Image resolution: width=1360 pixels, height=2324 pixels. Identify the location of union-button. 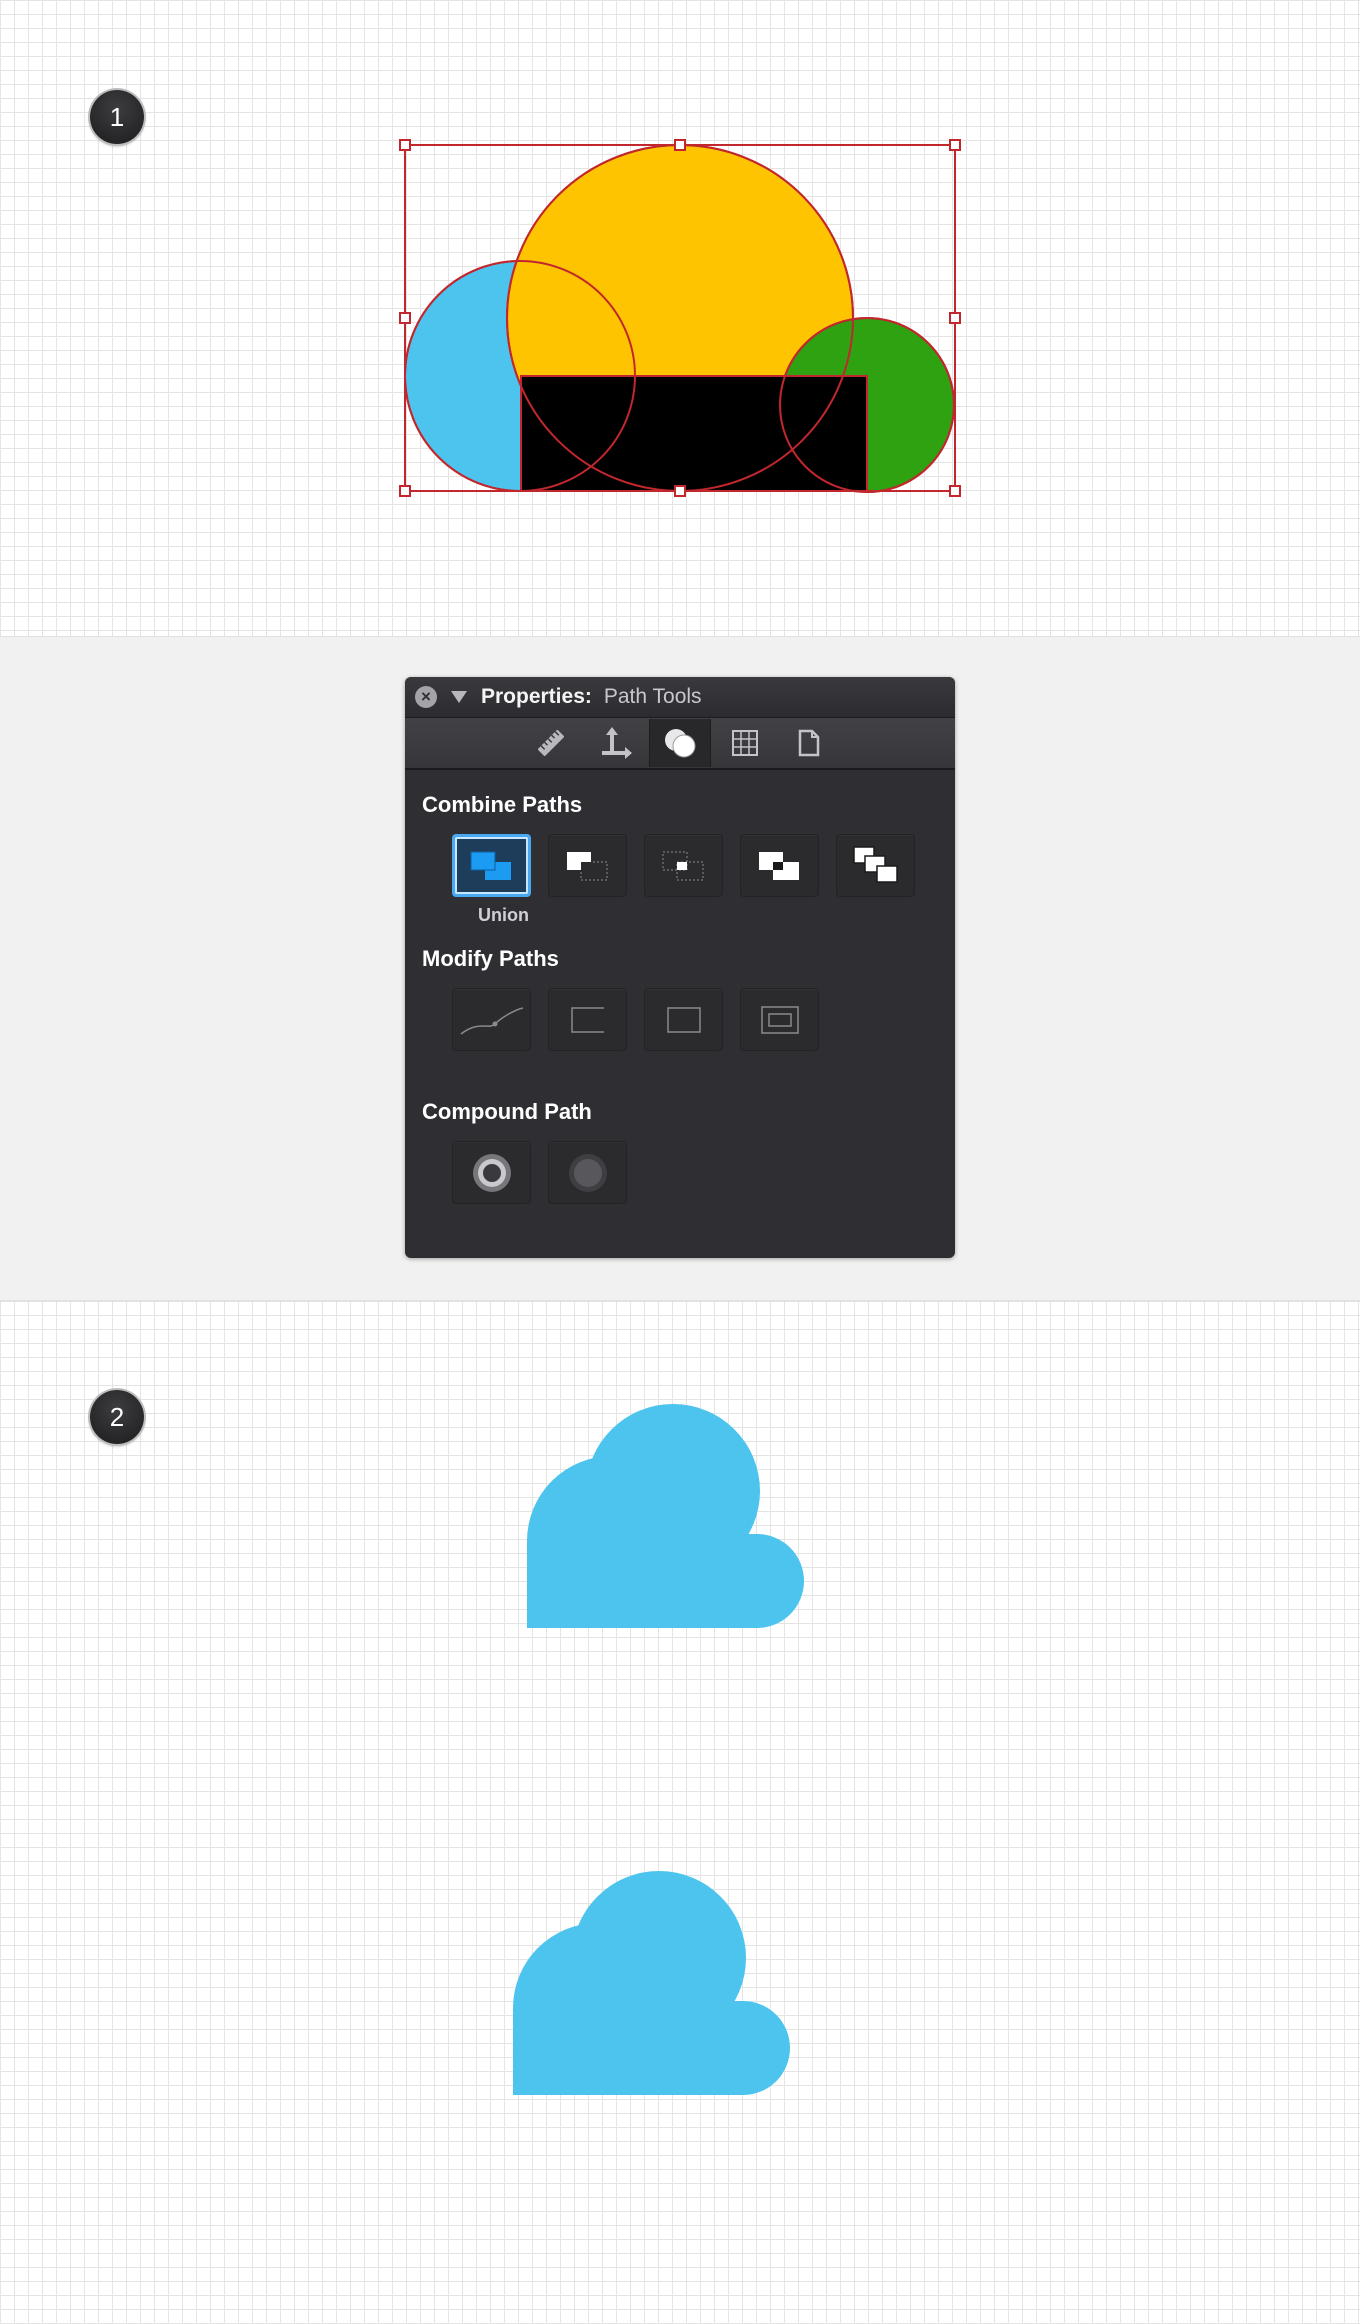
(491, 865).